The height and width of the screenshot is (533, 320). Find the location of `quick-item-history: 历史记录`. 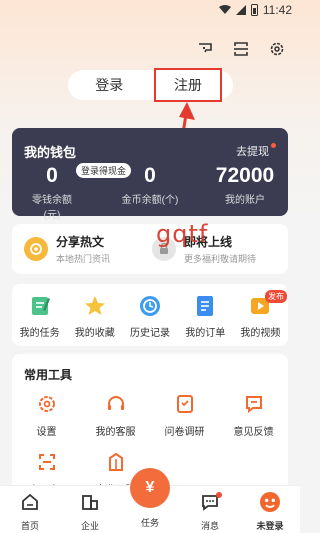

quick-item-history: 历史记录 is located at coordinates (149, 315).